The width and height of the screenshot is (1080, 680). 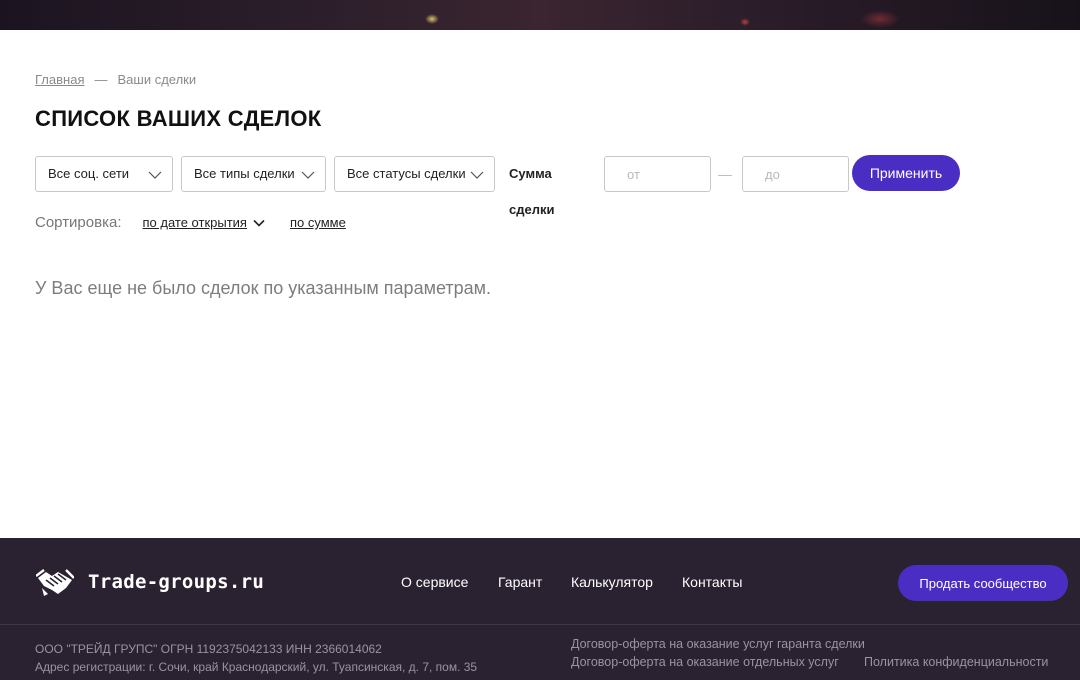 I want to click on social-network-select: Все соц. сети, so click(x=104, y=174).